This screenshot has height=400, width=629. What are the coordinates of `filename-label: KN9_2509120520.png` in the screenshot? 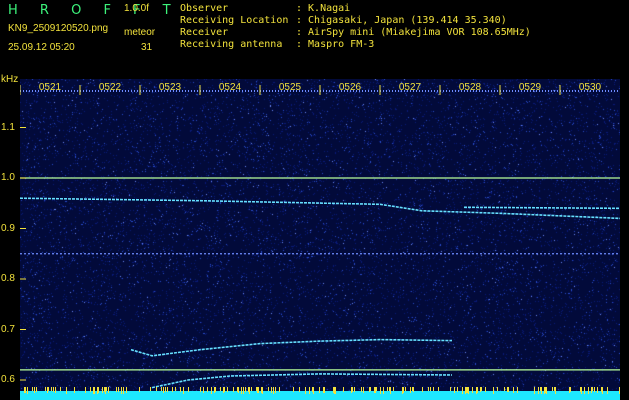 It's located at (58, 28).